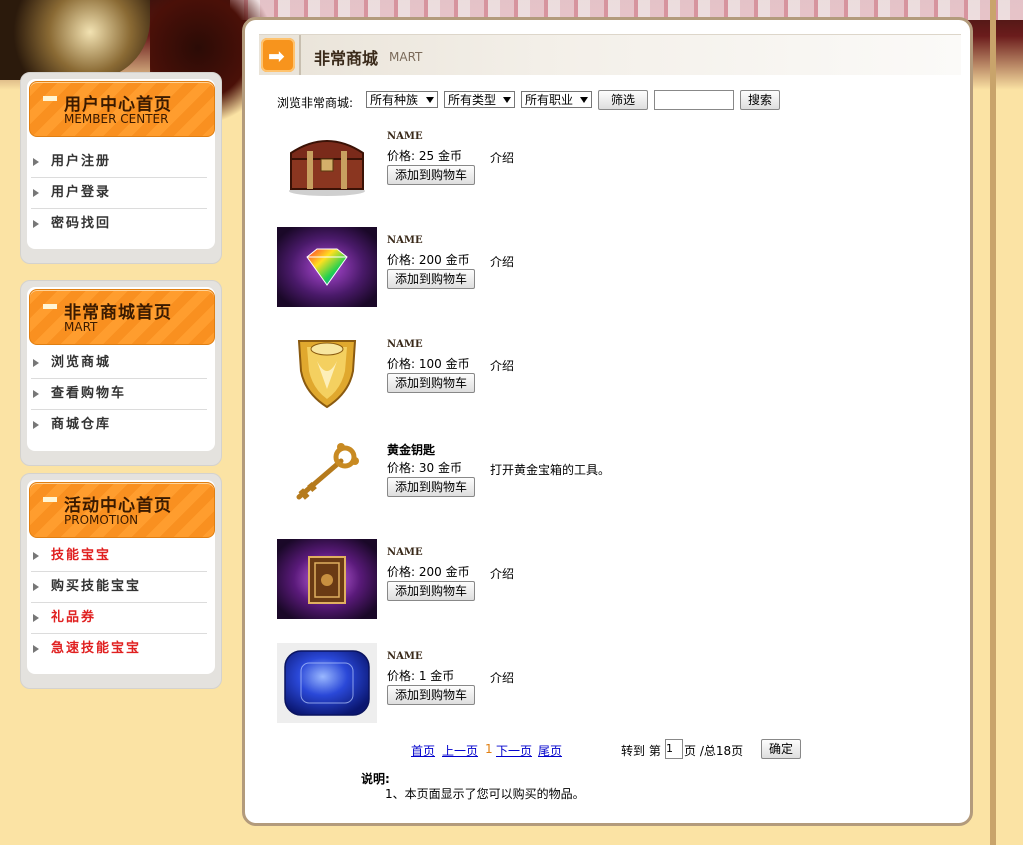 Image resolution: width=1023 pixels, height=845 pixels. Describe the element at coordinates (346, 58) in the screenshot. I see `page-title: 非常商城` at that location.